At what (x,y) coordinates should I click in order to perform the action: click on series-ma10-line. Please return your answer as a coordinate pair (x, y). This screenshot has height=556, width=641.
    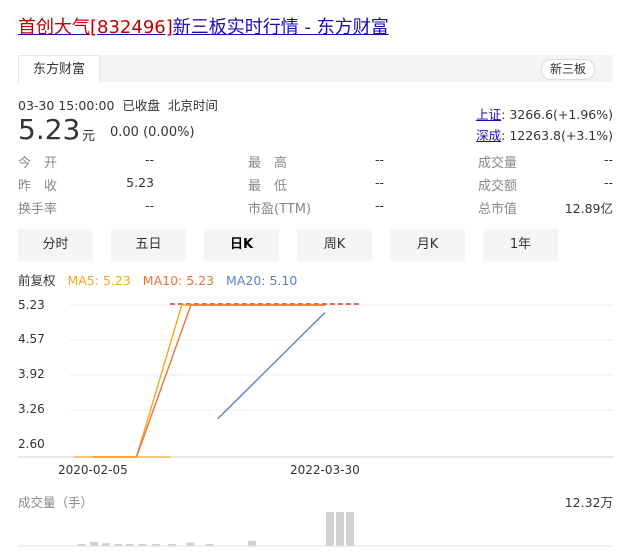
    Looking at the image, I should click on (209, 381).